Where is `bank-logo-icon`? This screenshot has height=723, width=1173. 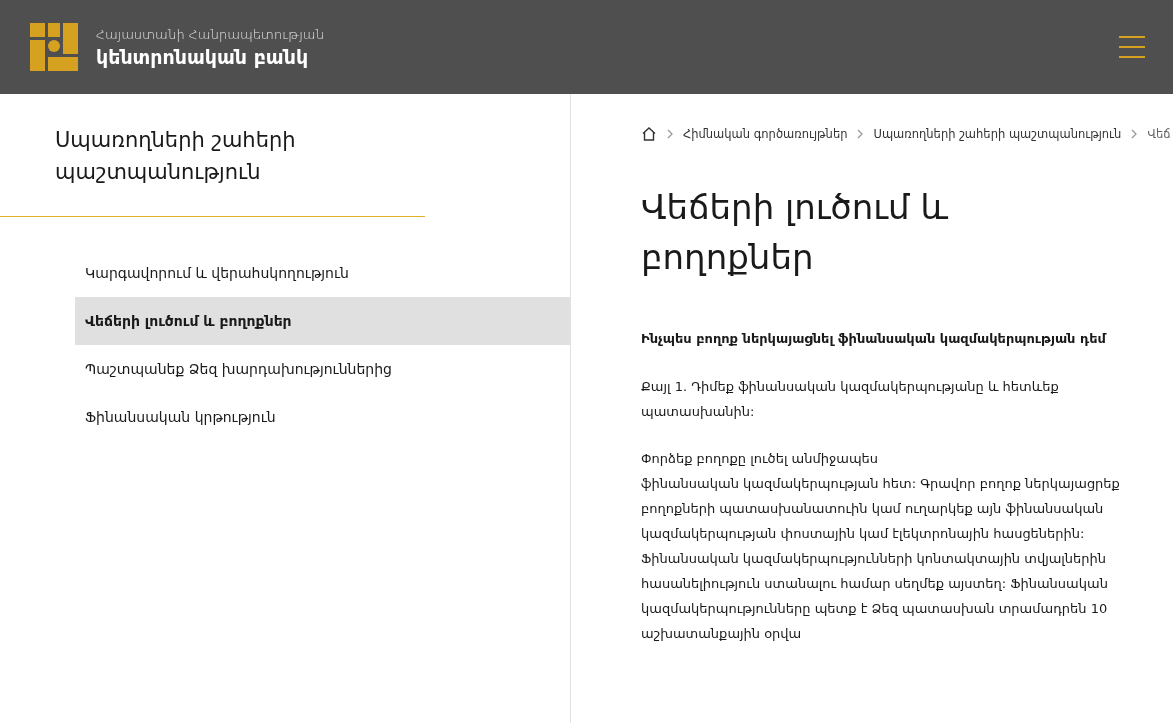 bank-logo-icon is located at coordinates (54, 47).